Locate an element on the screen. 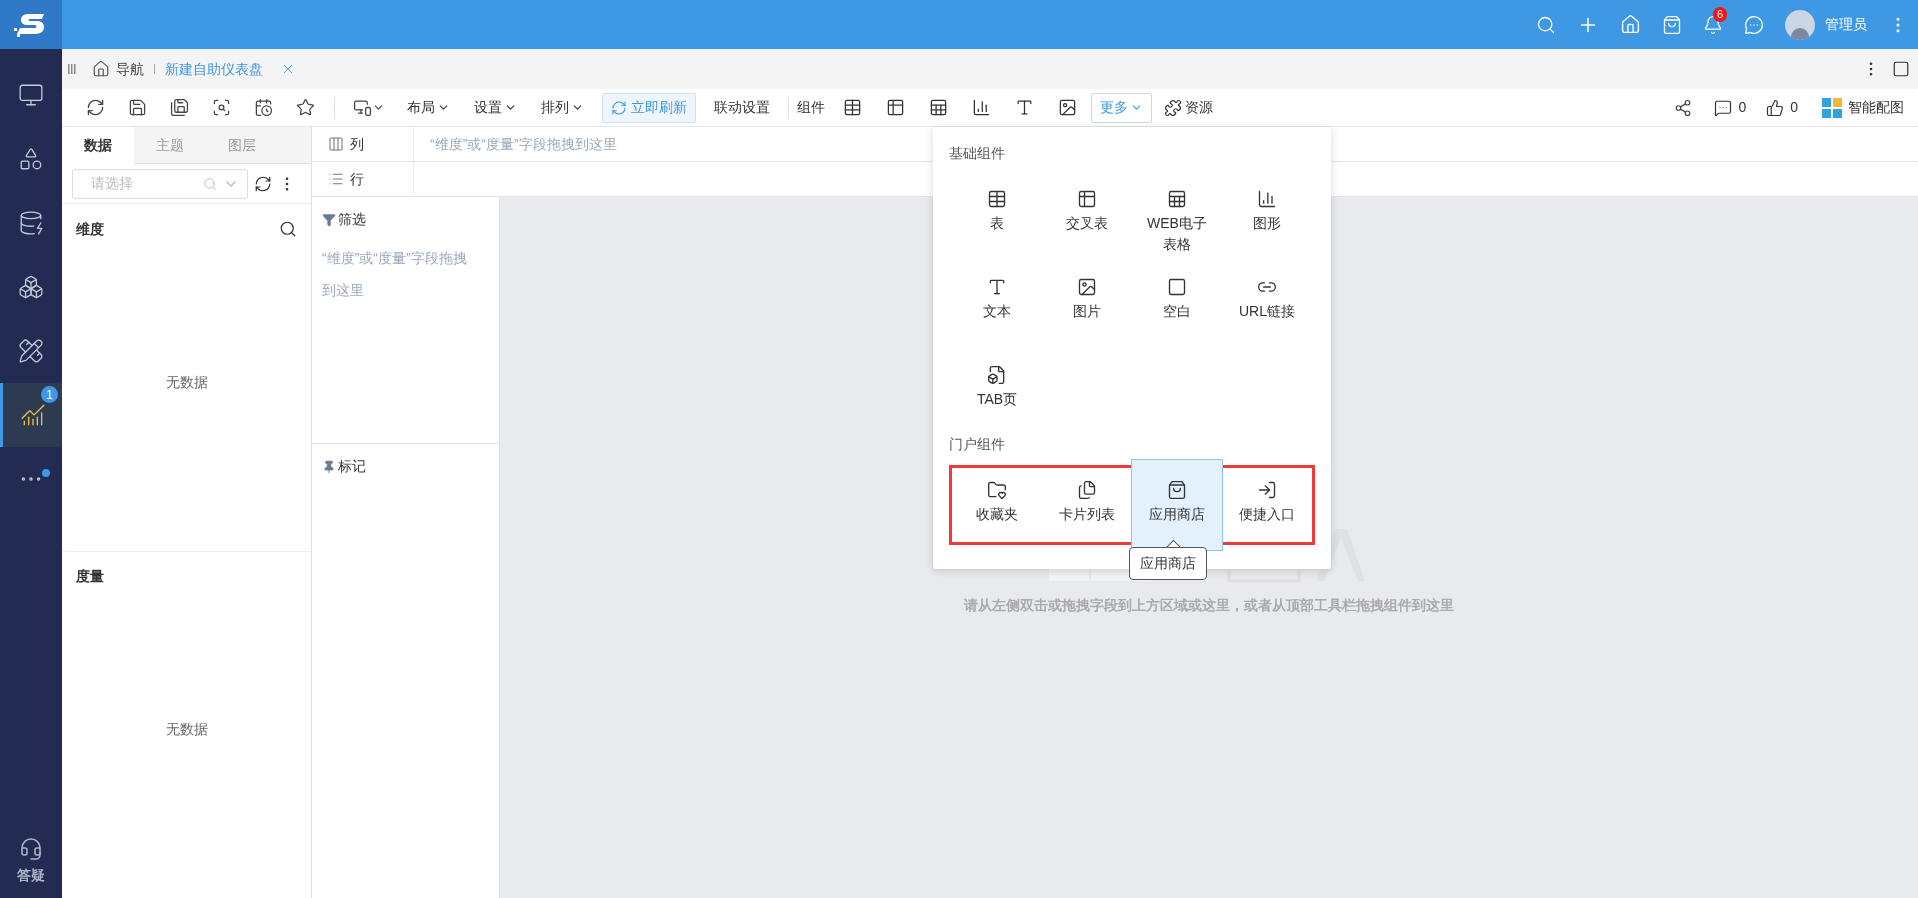 The image size is (1918, 898). cubes-icon is located at coordinates (31, 287).